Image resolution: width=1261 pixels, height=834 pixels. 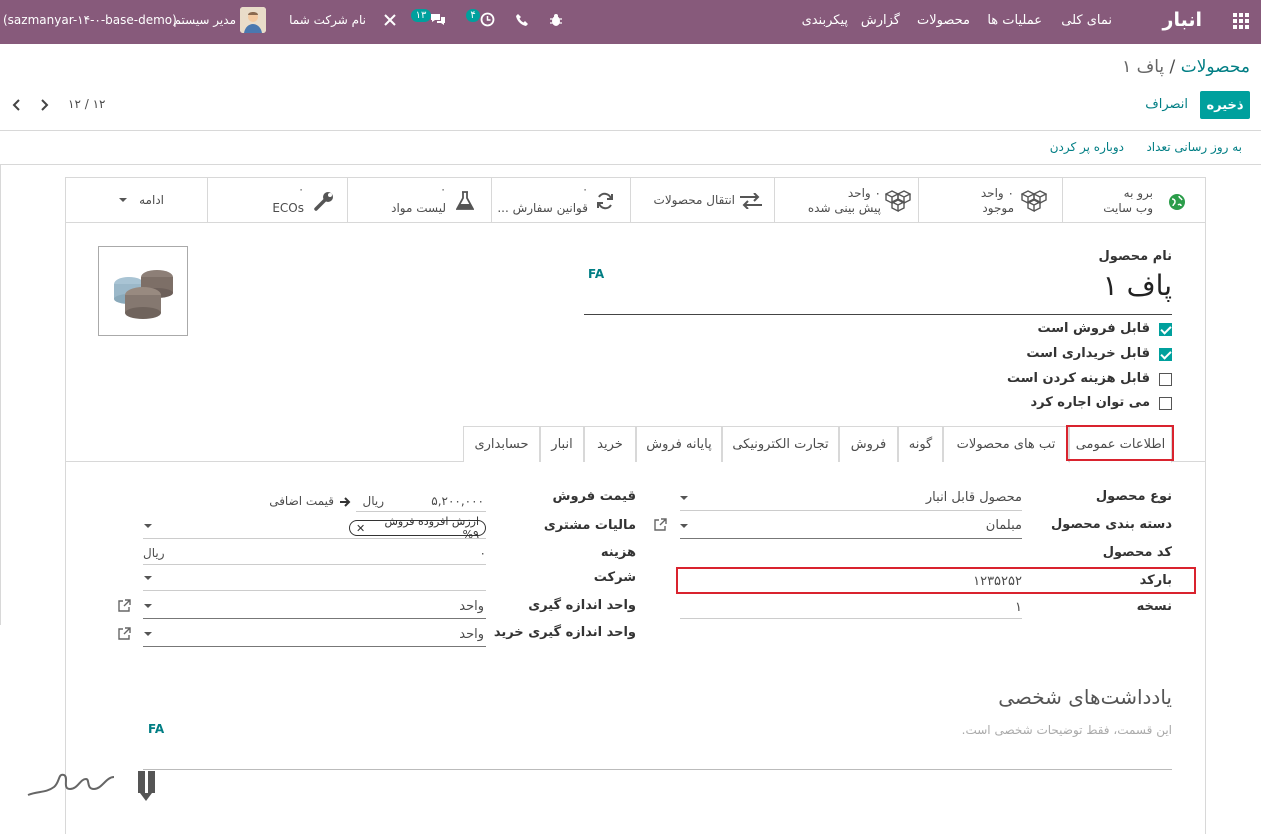 What do you see at coordinates (878, 314) in the screenshot?
I see `product-name-underline` at bounding box center [878, 314].